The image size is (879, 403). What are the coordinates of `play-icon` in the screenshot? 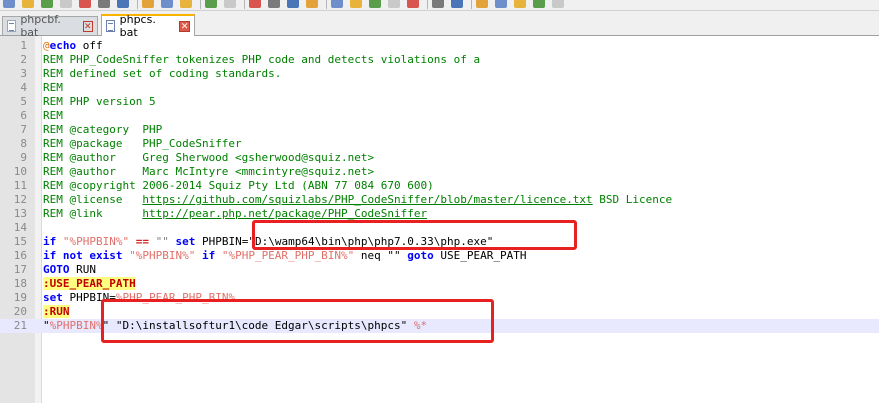 It's located at (520, 4).